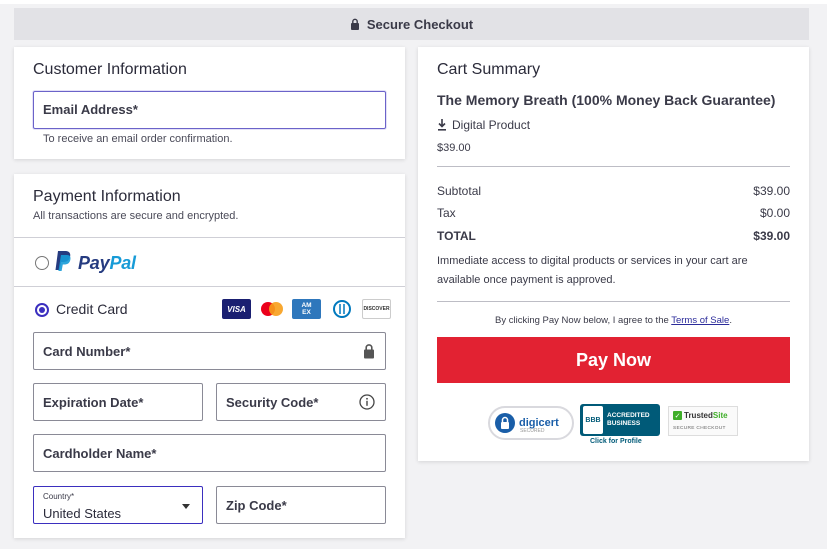 This screenshot has width=827, height=549. Describe the element at coordinates (720, 415) in the screenshot. I see `site-word: Site` at that location.